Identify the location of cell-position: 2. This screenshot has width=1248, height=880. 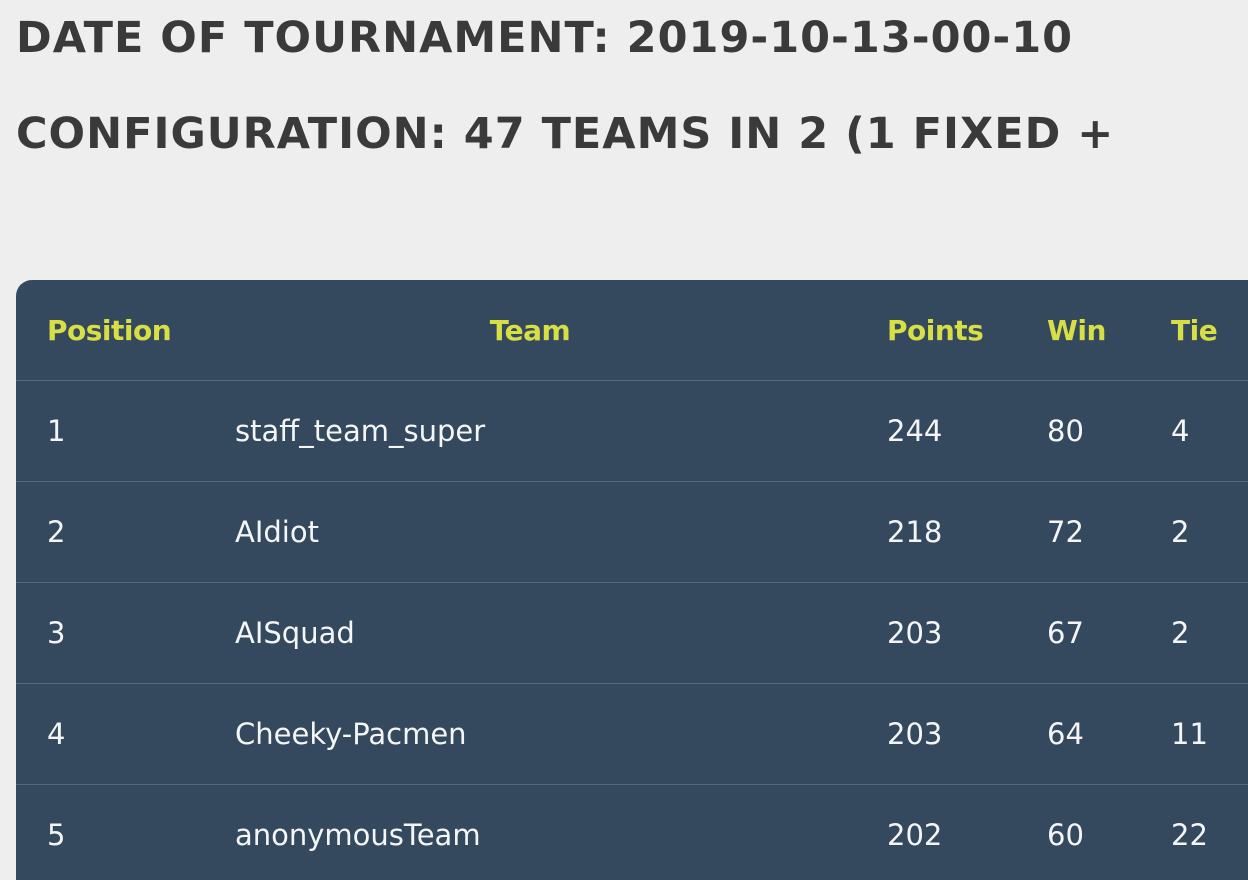
(110, 532).